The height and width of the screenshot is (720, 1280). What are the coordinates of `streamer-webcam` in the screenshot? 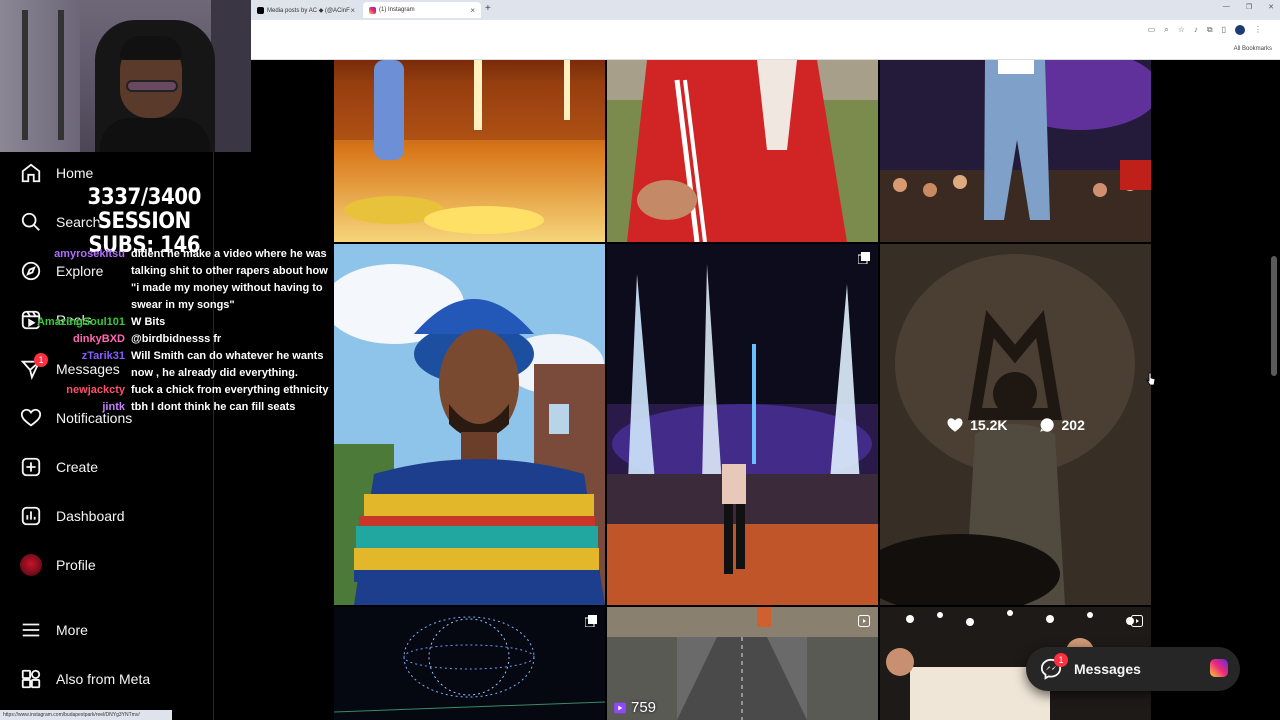 It's located at (125, 76).